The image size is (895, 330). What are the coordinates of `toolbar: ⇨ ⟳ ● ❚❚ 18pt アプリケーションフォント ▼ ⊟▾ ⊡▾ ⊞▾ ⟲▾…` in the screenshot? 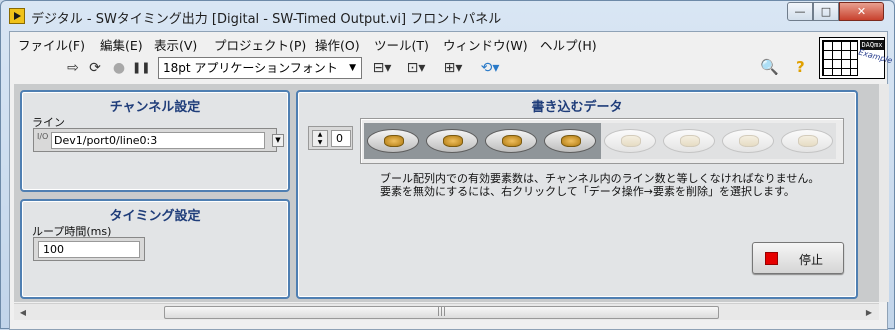 It's located at (414, 68).